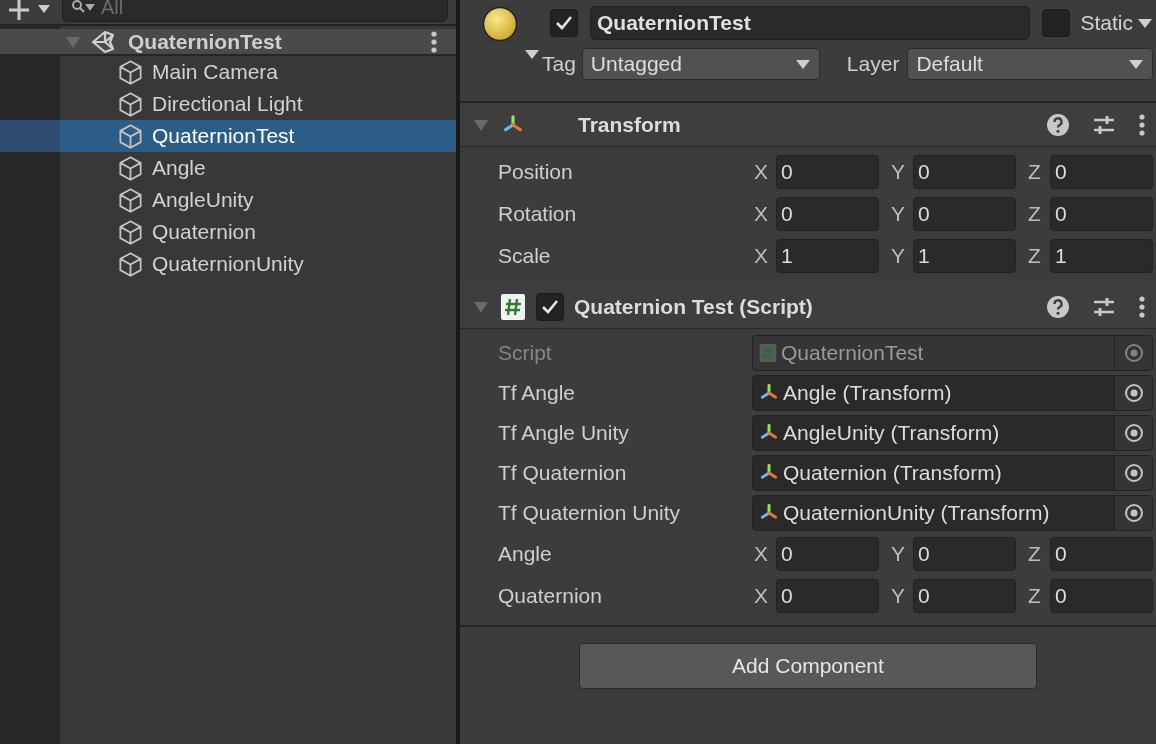  What do you see at coordinates (563, 473) in the screenshot?
I see `field-label: Tf Quaternion` at bounding box center [563, 473].